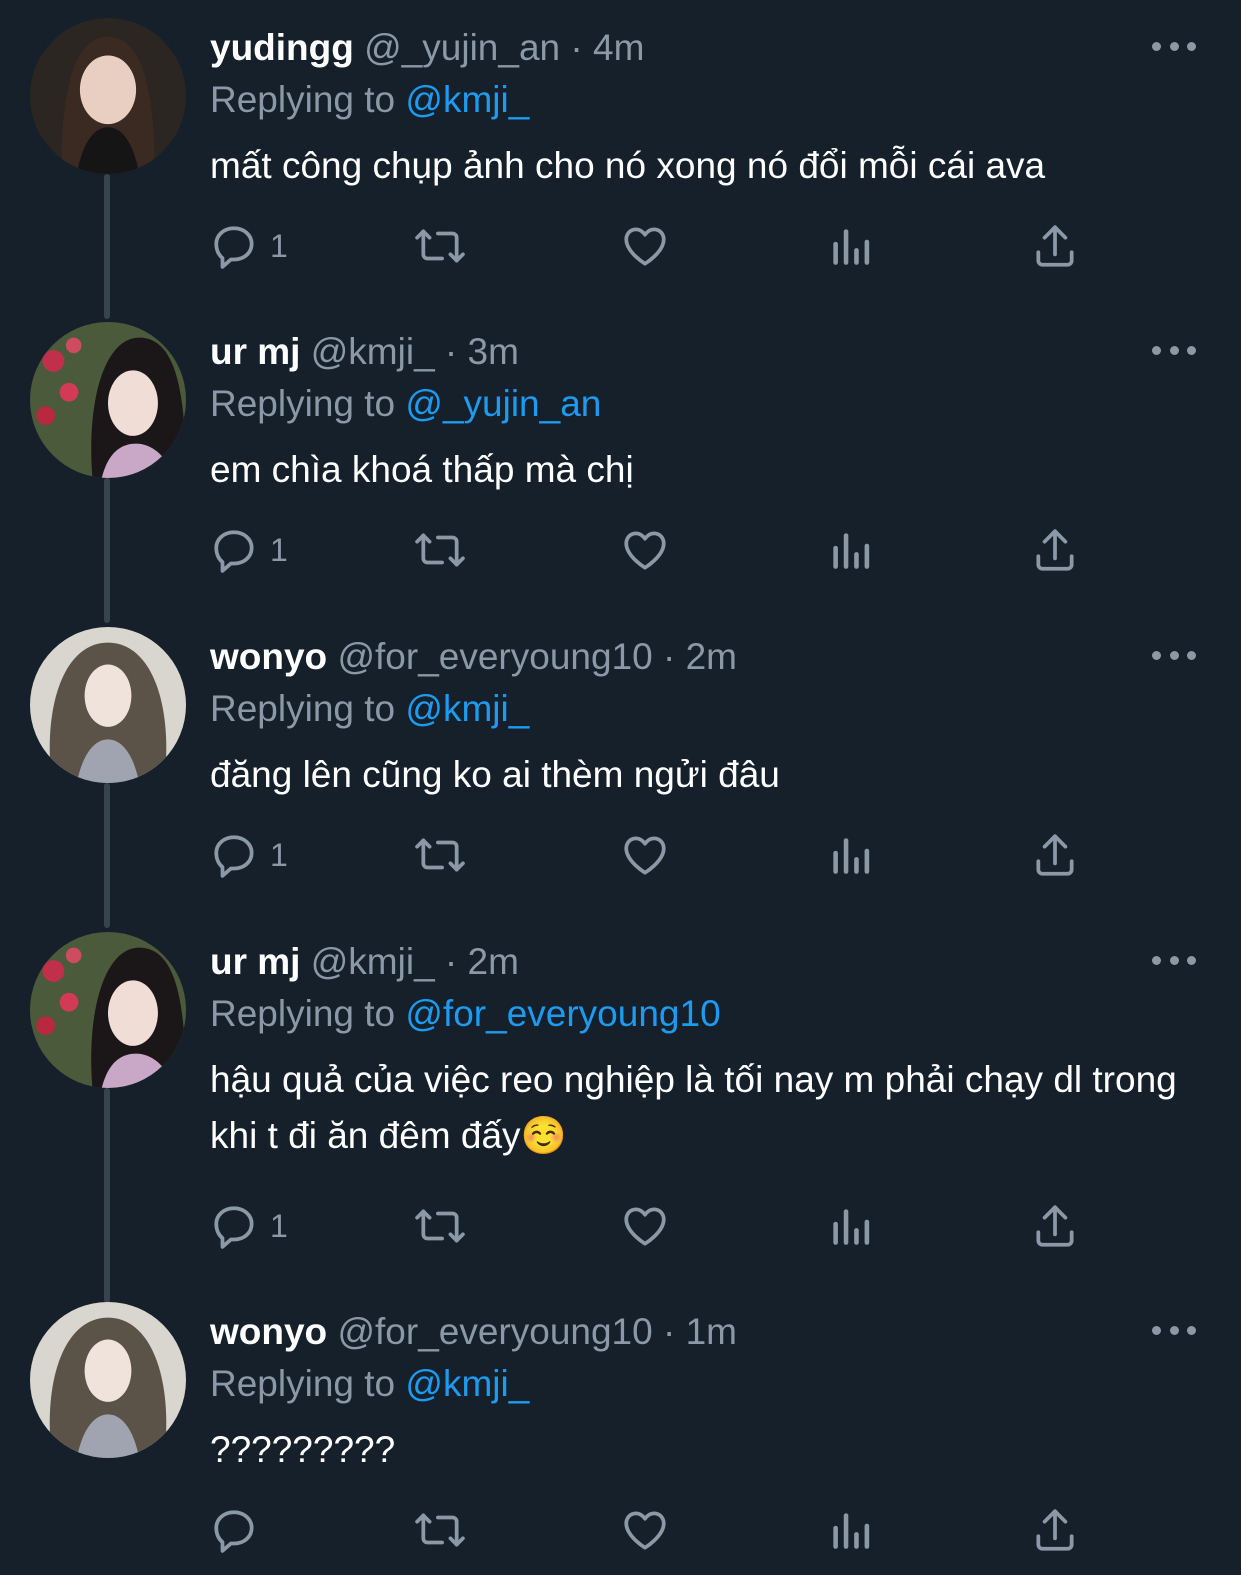  I want to click on replying-to: Replying to @for_everyoung10, so click(465, 1014).